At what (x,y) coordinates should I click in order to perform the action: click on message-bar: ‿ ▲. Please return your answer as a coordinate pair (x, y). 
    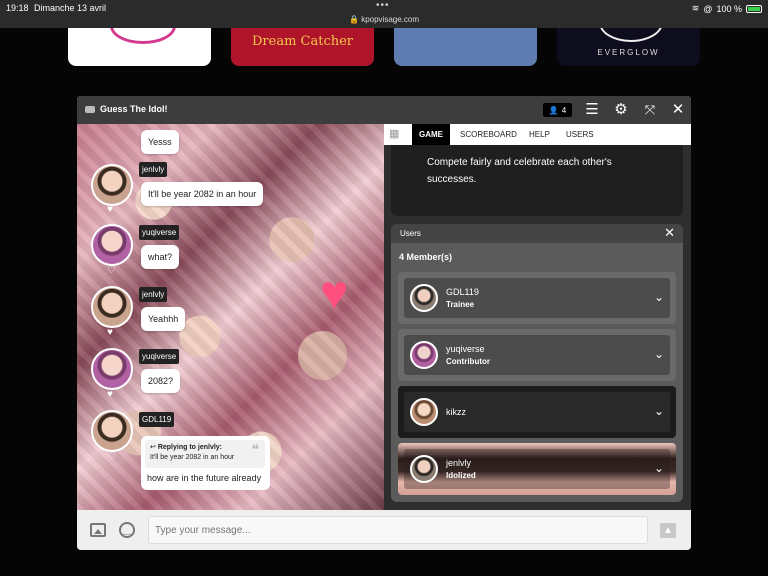
    Looking at the image, I should click on (384, 530).